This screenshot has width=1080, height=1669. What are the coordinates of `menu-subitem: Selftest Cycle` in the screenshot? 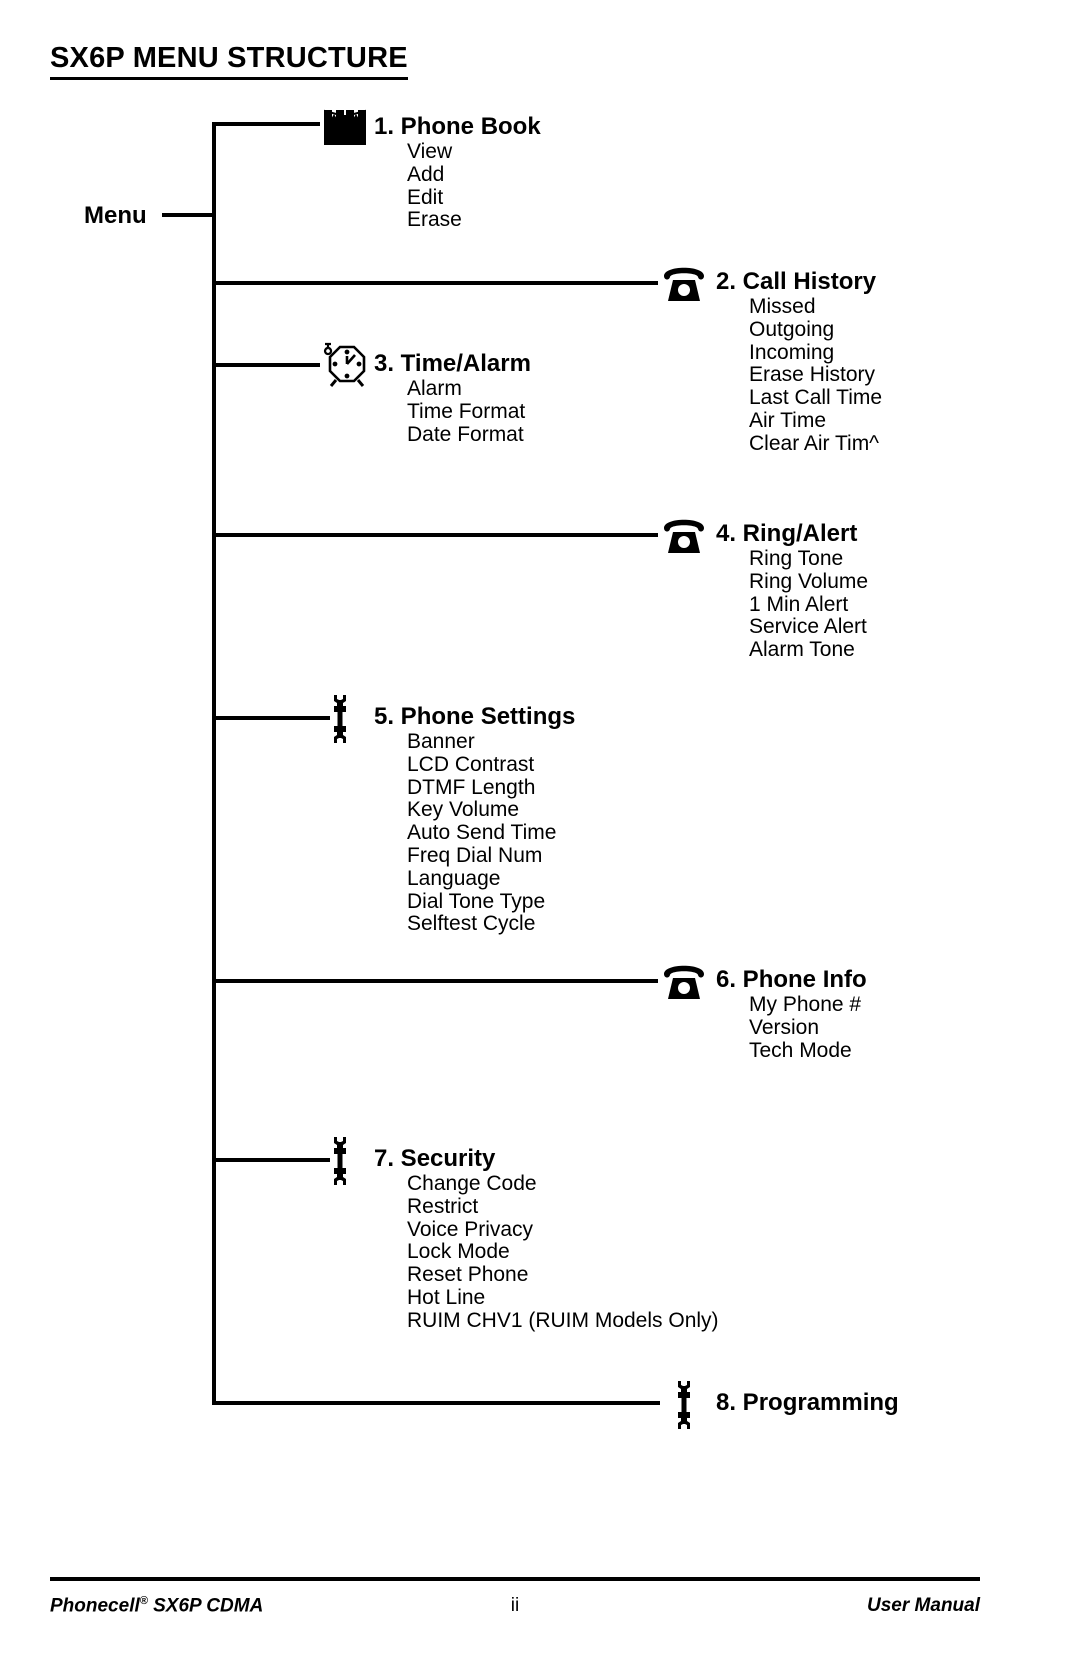 It's located at (491, 924).